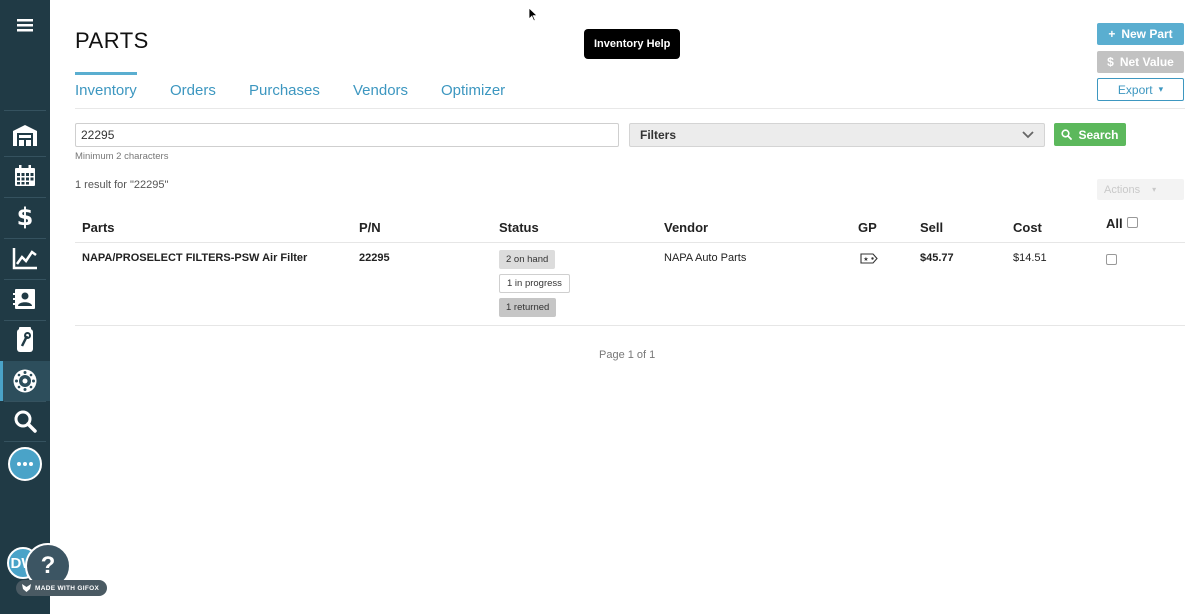 The width and height of the screenshot is (1200, 614). I want to click on actions-label: Actions, so click(1122, 189).